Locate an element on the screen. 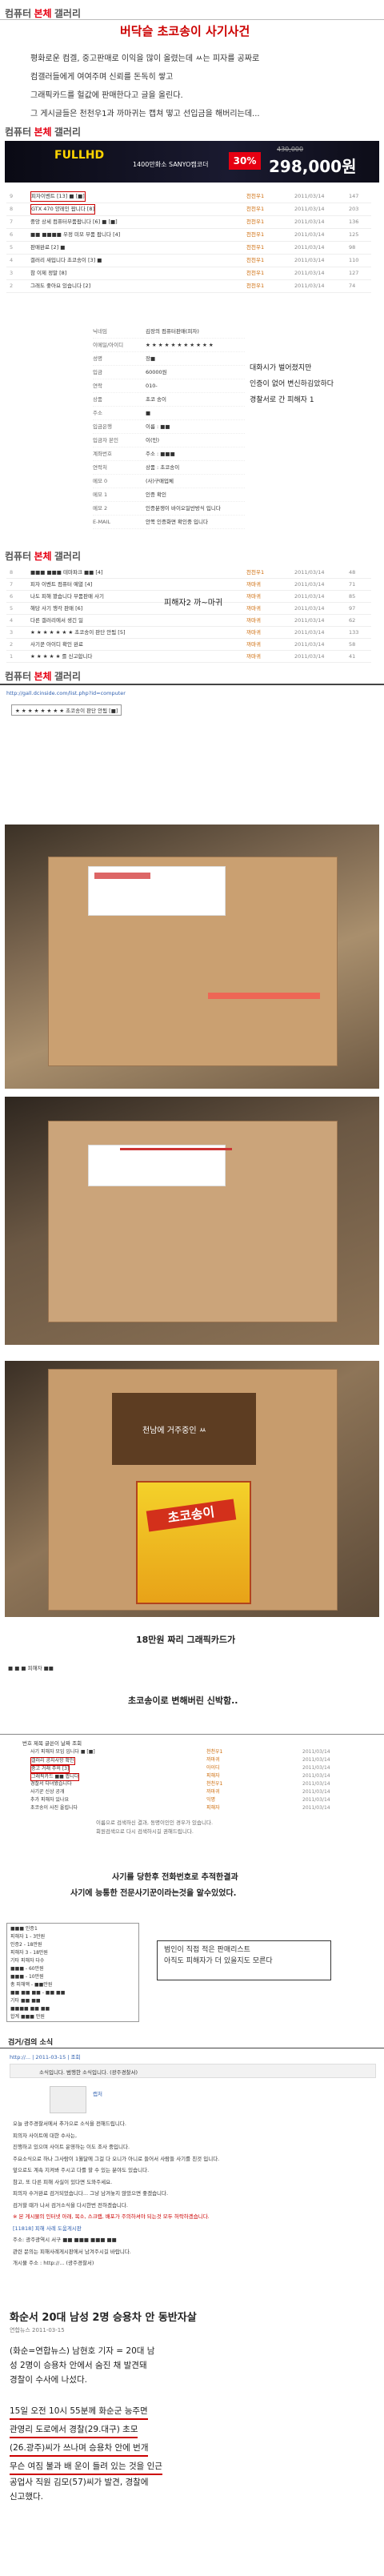 This screenshot has width=384, height=2576. table-row: 사기꾼 신상 공개 까마귀 2011/03/14 is located at coordinates (194, 1792).